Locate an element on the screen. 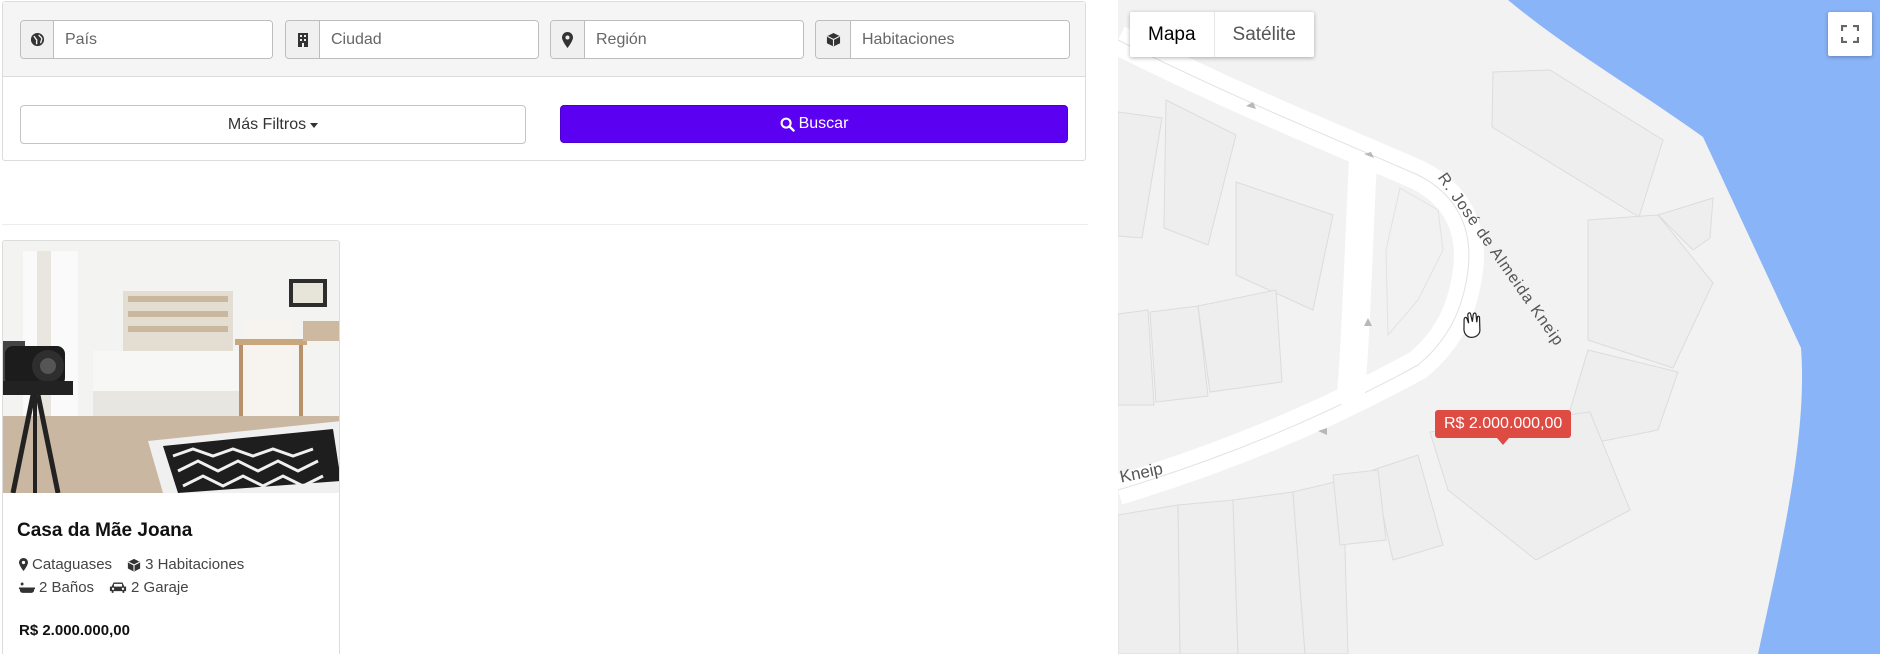  property-city: Cataguases is located at coordinates (72, 564).